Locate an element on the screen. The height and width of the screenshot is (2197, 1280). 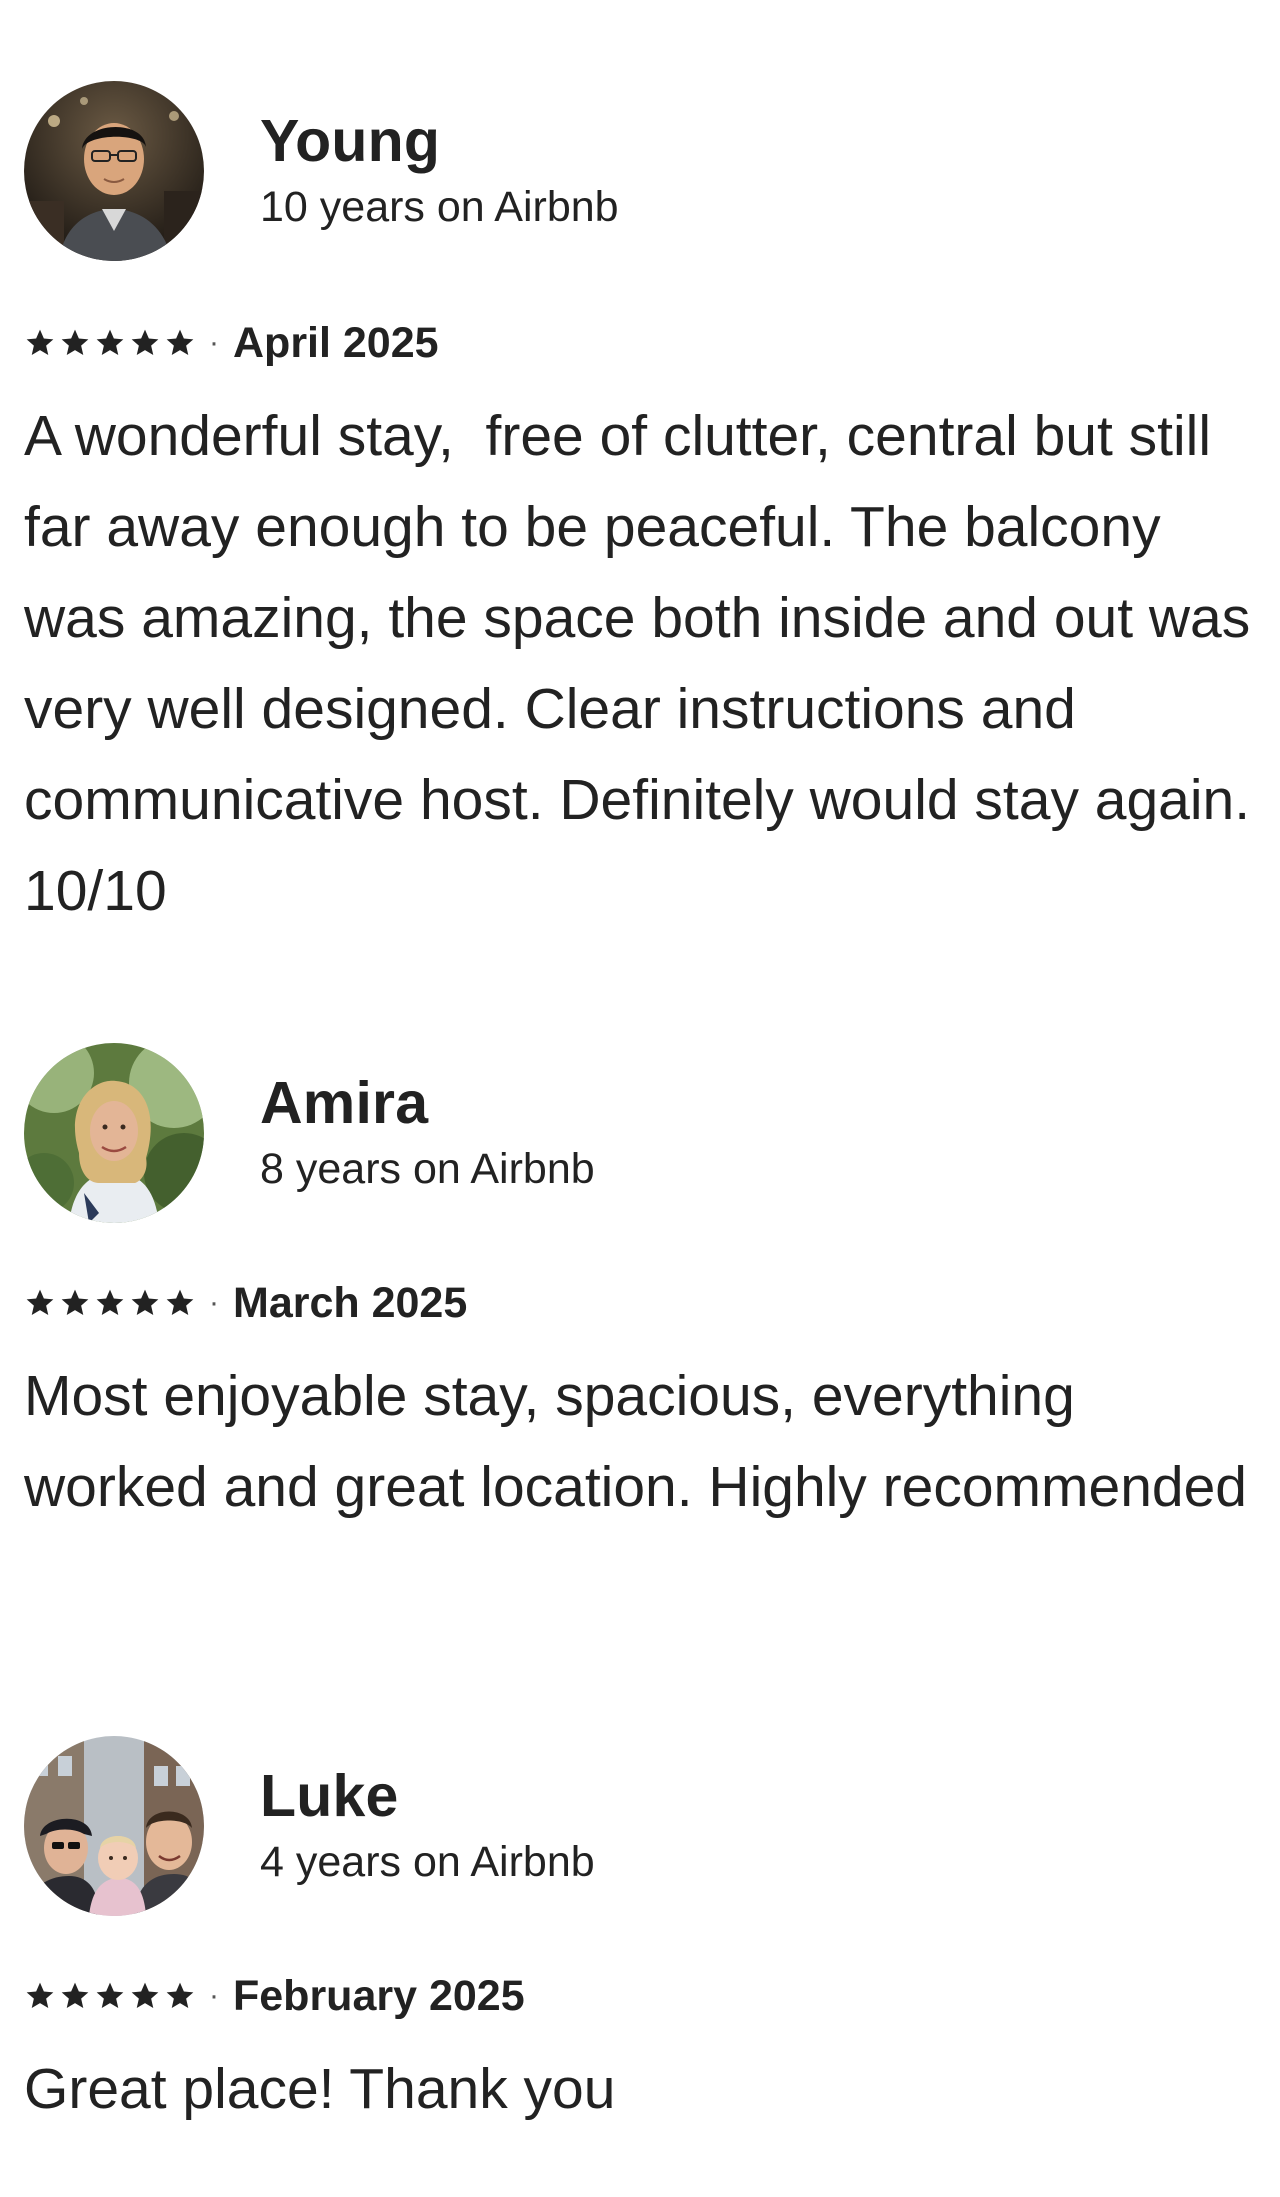
reviewer-tenure: 10 years on Airbnb is located at coordinates (439, 207).